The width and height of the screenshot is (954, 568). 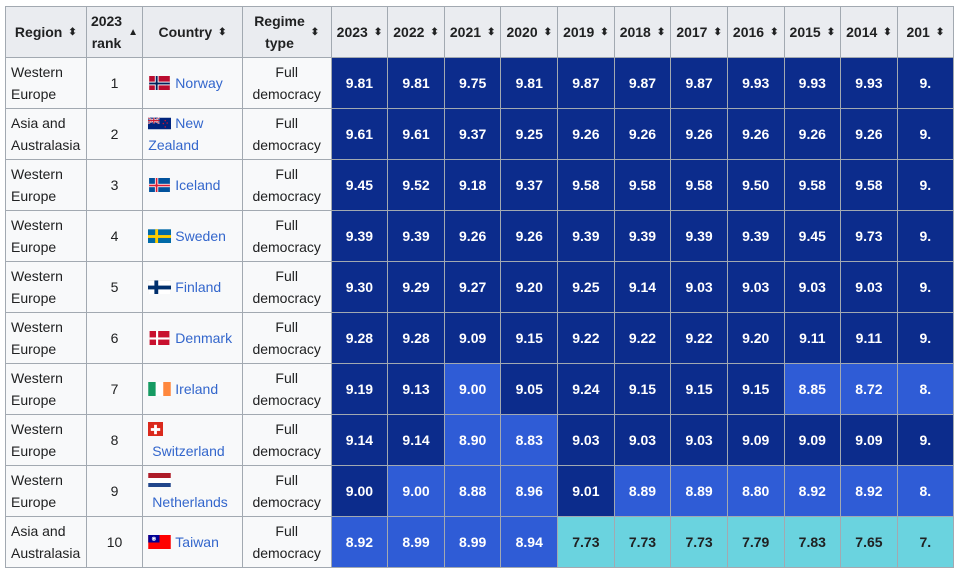 I want to click on region-cell: Western Europe, so click(x=46, y=83).